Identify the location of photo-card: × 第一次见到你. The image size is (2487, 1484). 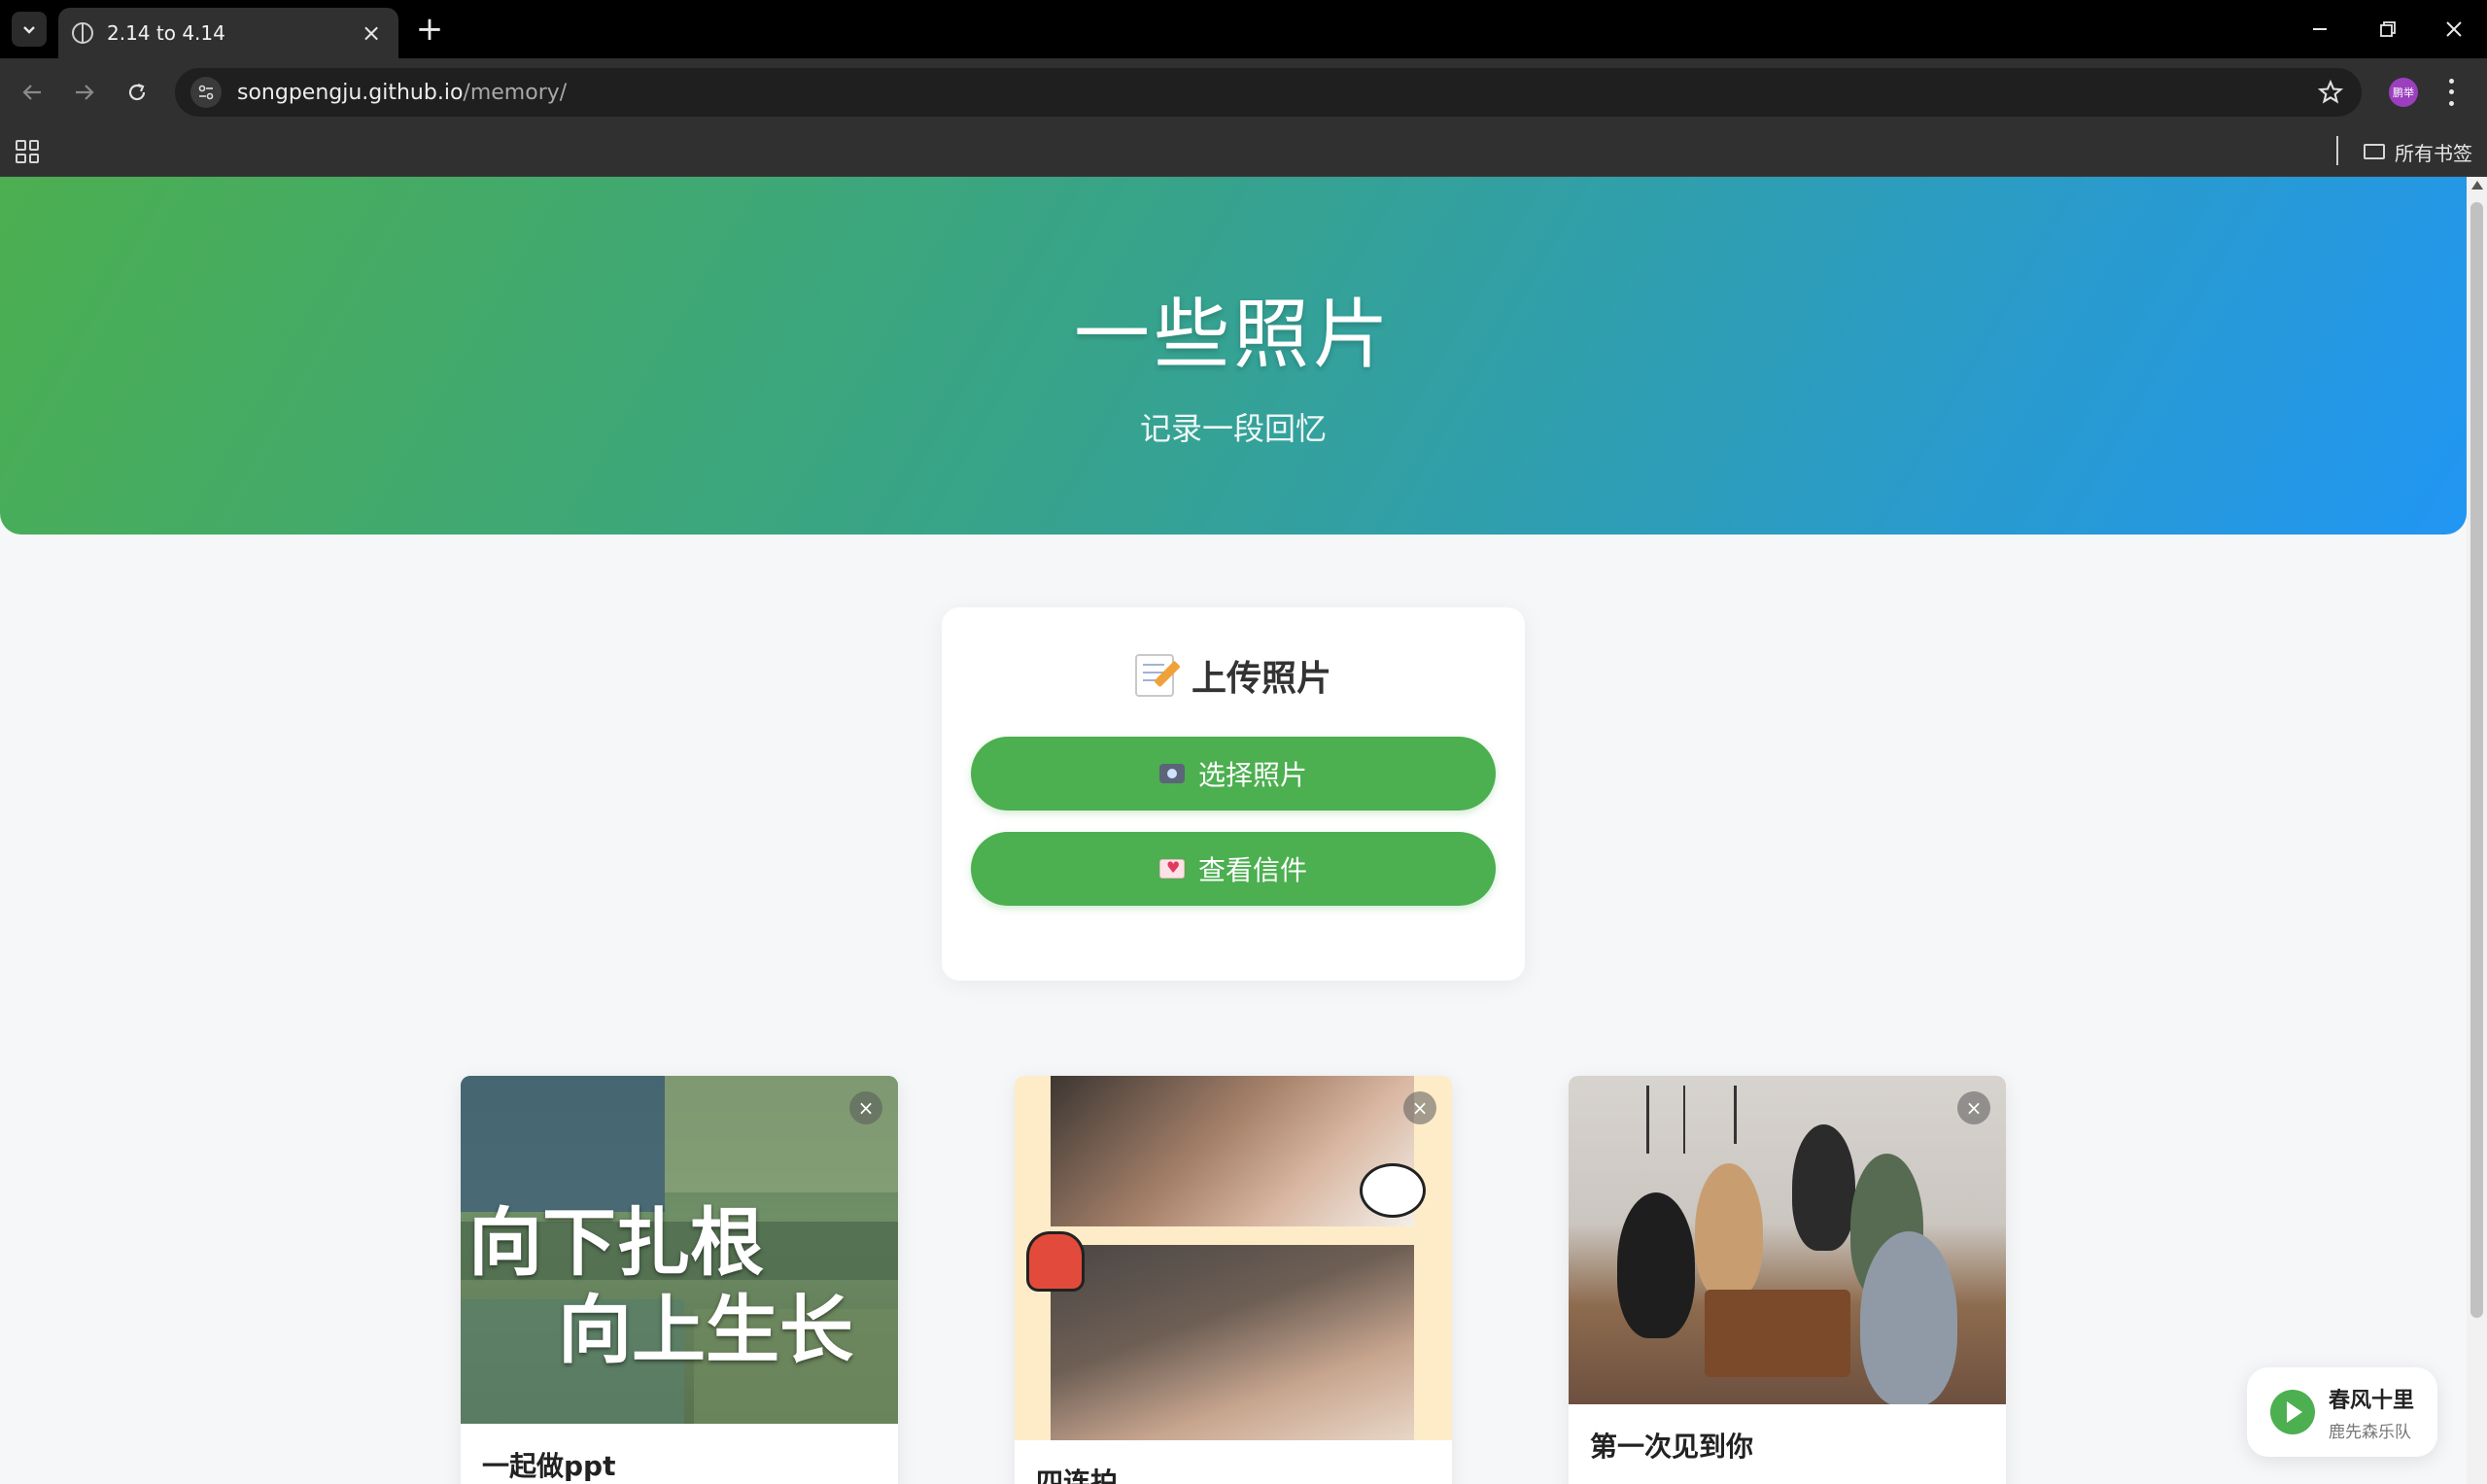
(1787, 1280).